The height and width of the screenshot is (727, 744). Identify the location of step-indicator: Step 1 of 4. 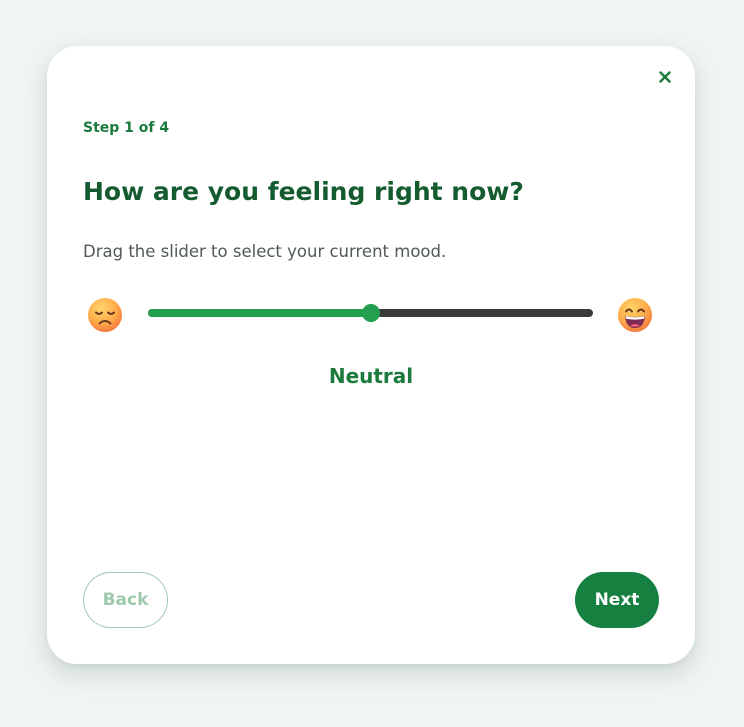
(126, 128).